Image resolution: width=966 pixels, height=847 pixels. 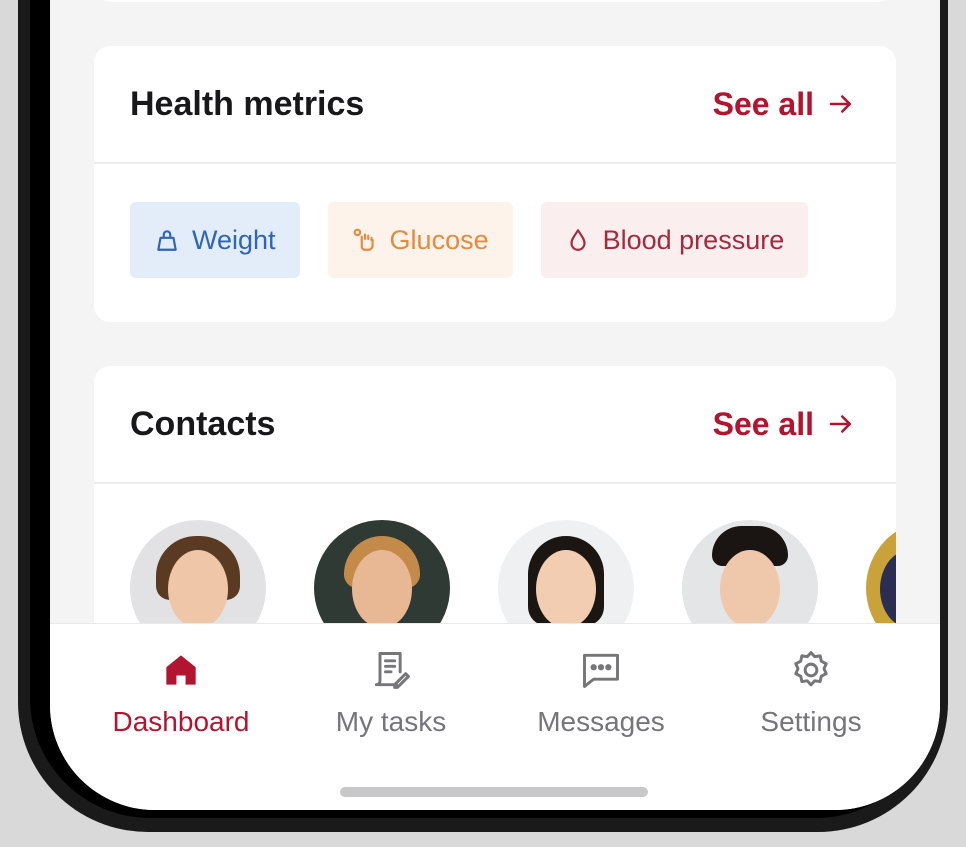 I want to click on weight-chip-label: Weight, so click(x=234, y=239).